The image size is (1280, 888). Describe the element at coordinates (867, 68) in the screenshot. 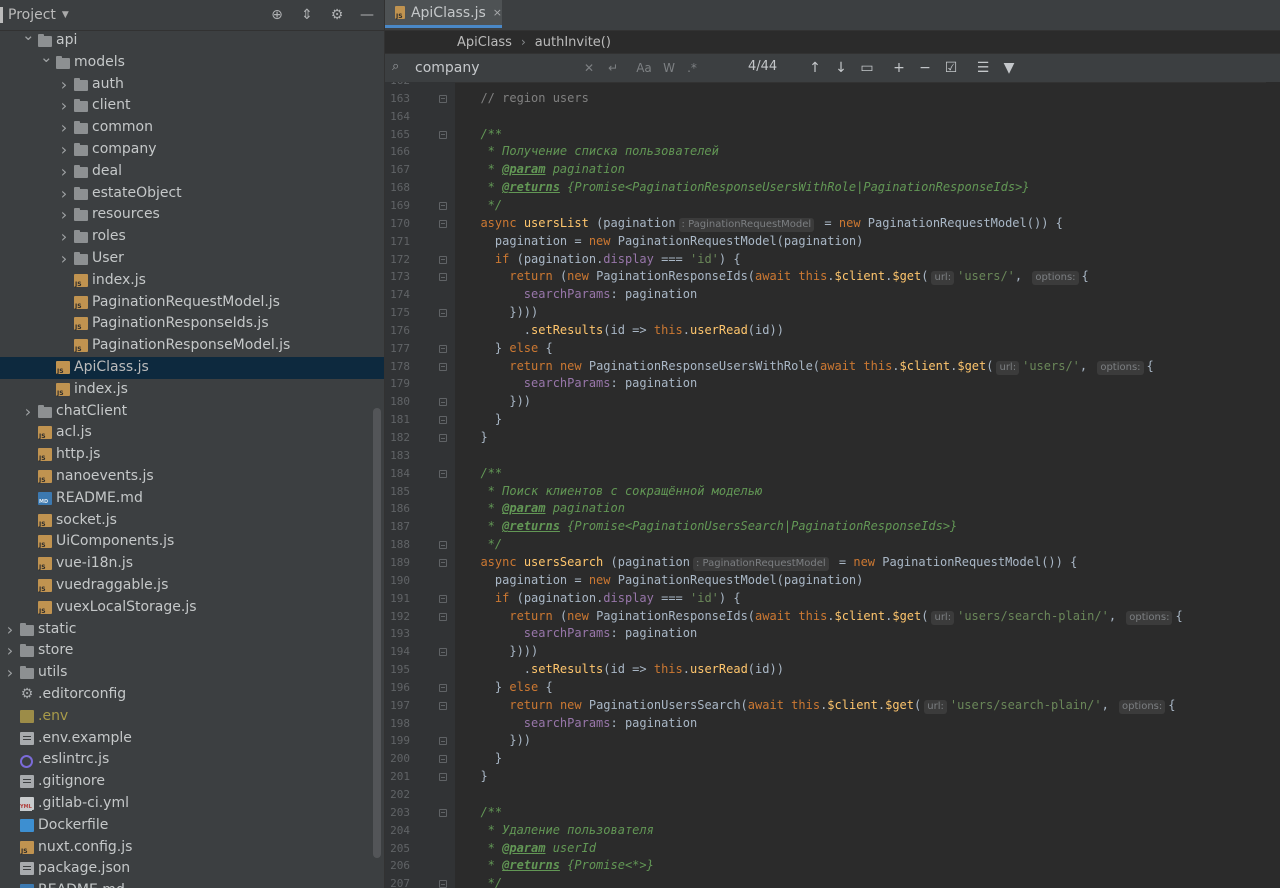

I see `search-context-icon: ▭` at that location.